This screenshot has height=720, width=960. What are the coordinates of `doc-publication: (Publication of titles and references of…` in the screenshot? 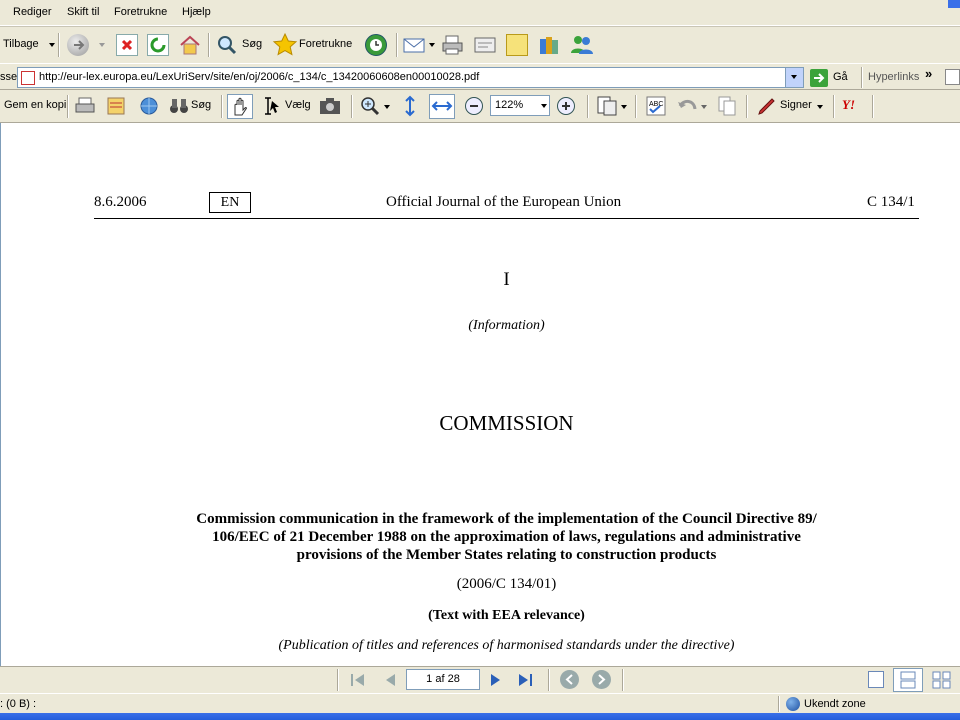 It's located at (506, 645).